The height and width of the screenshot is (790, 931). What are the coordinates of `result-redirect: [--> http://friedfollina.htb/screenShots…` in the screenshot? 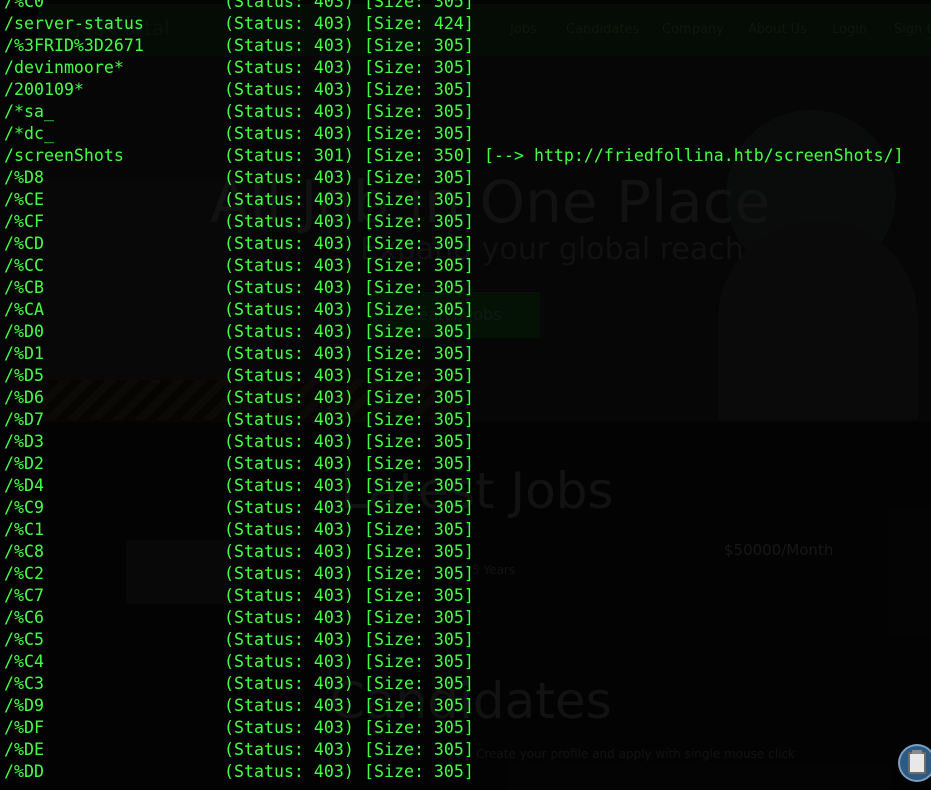 It's located at (694, 155).